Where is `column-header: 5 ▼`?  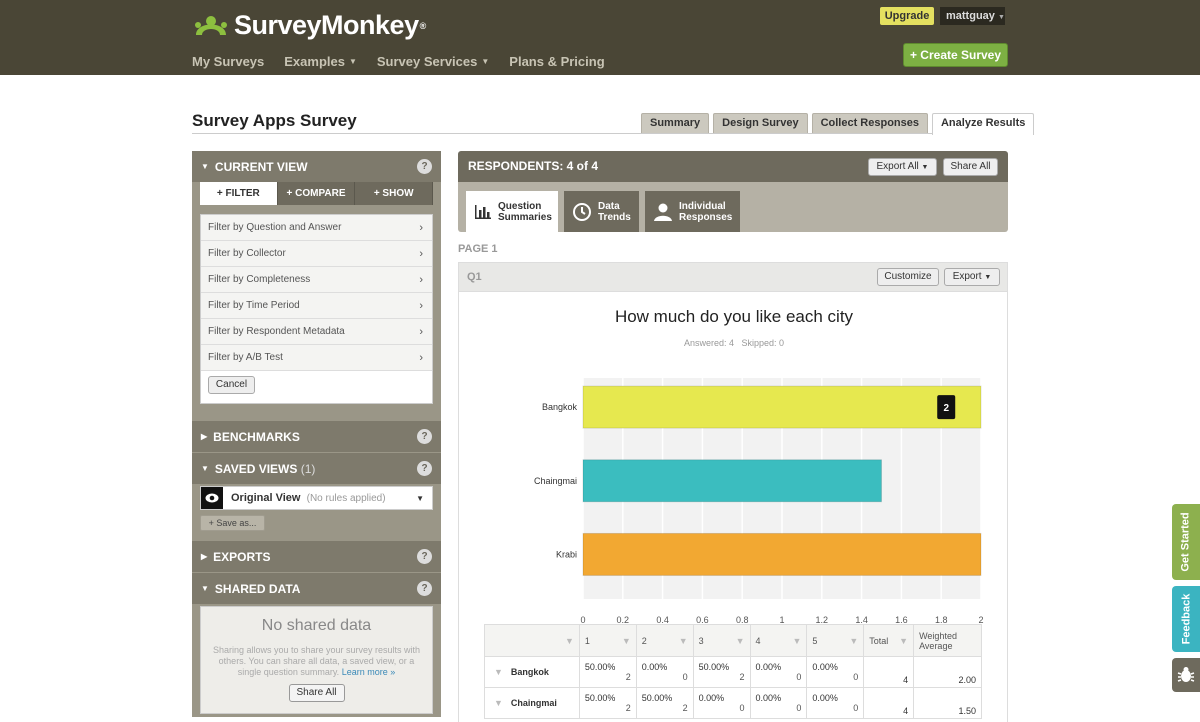 column-header: 5 ▼ is located at coordinates (835, 640).